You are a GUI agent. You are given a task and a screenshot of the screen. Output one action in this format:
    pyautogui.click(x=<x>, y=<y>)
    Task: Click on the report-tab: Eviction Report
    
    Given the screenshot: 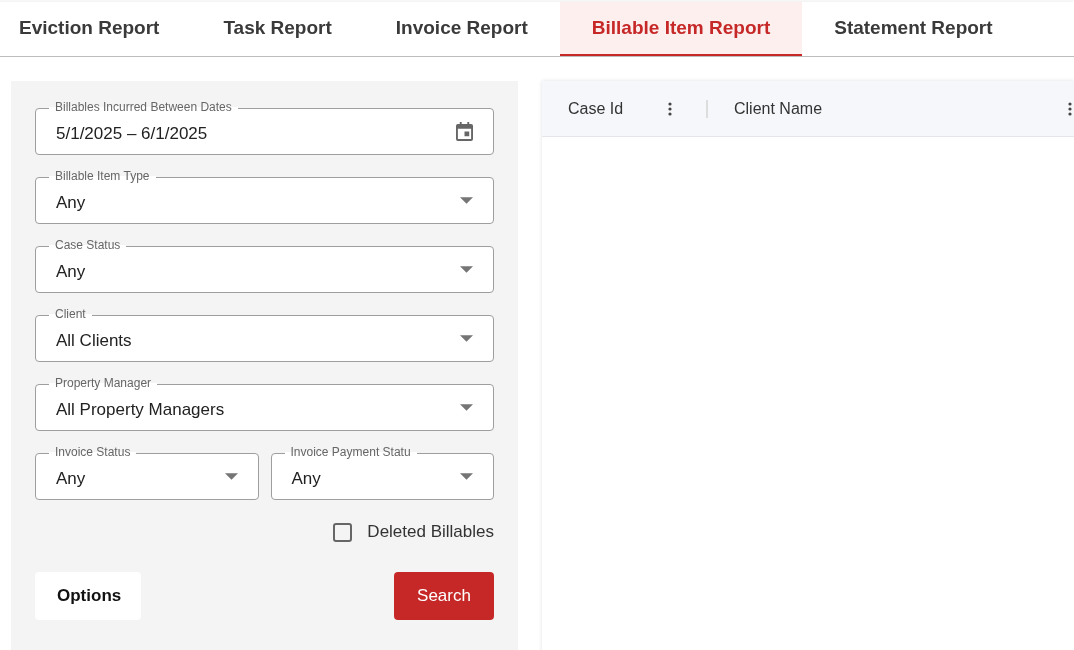 What is the action you would take?
    pyautogui.click(x=96, y=29)
    